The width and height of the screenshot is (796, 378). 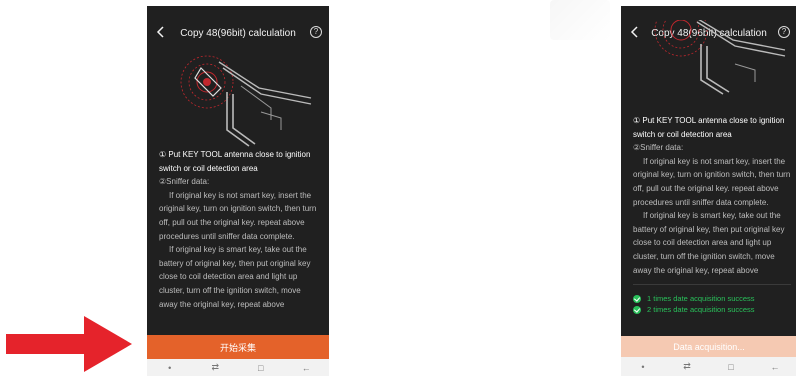 I want to click on background-decoration, so click(x=580, y=20).